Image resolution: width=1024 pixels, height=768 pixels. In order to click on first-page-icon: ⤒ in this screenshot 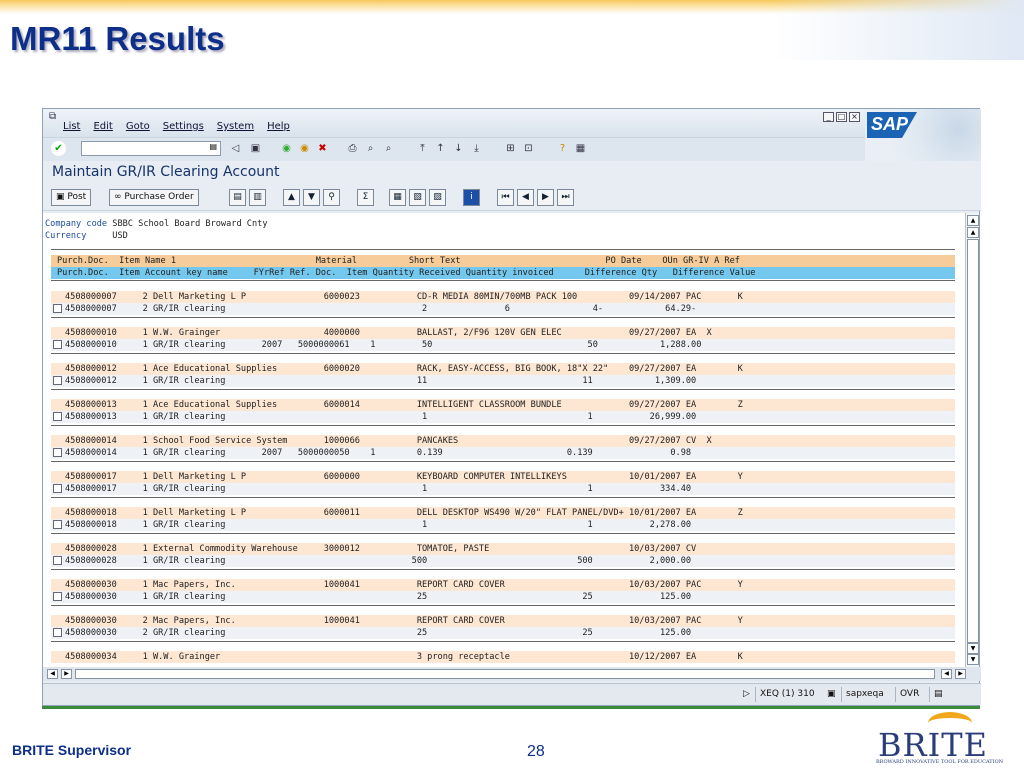, I will do `click(422, 148)`.